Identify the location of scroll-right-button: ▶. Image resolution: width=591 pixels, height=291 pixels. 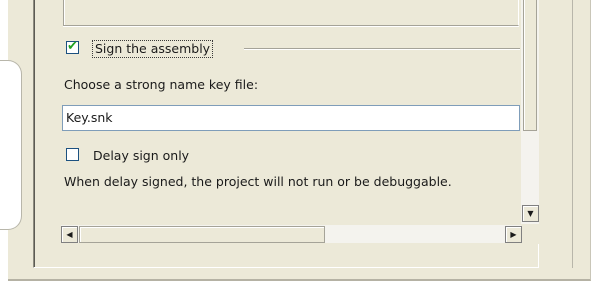
(513, 234).